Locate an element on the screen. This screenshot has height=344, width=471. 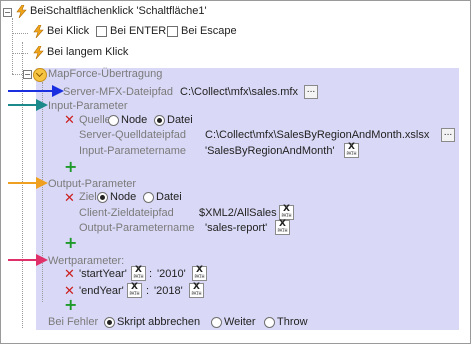
server-source-path-label: Server-Quelldateipfad is located at coordinates (133, 135).